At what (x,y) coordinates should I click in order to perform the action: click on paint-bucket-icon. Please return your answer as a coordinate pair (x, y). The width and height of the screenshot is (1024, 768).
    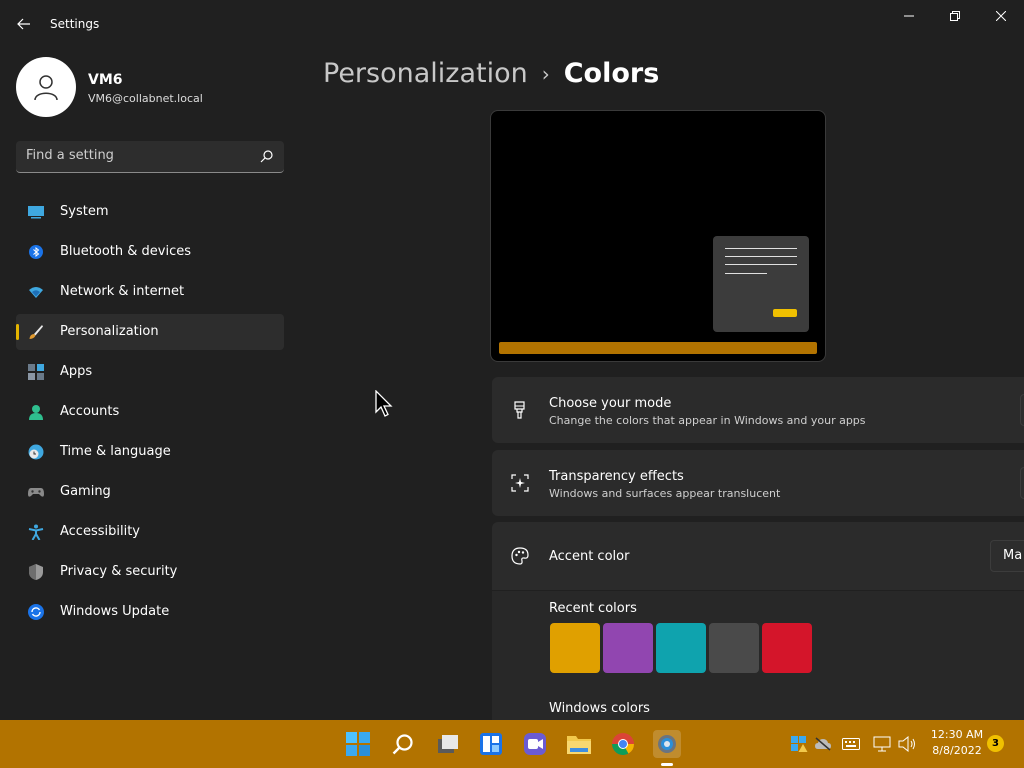
    Looking at the image, I should click on (519, 410).